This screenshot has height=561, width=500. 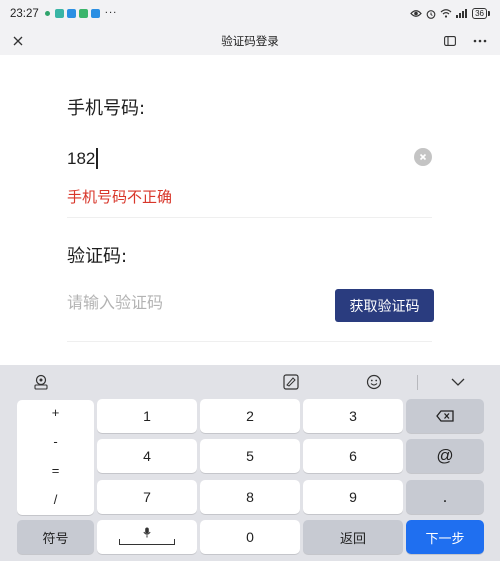 What do you see at coordinates (445, 456) in the screenshot?
I see `at-key: @` at bounding box center [445, 456].